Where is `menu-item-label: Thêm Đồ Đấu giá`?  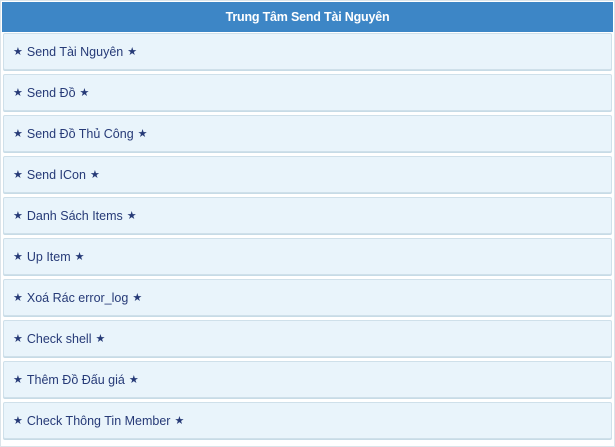
menu-item-label: Thêm Đồ Đấu giá is located at coordinates (75, 379).